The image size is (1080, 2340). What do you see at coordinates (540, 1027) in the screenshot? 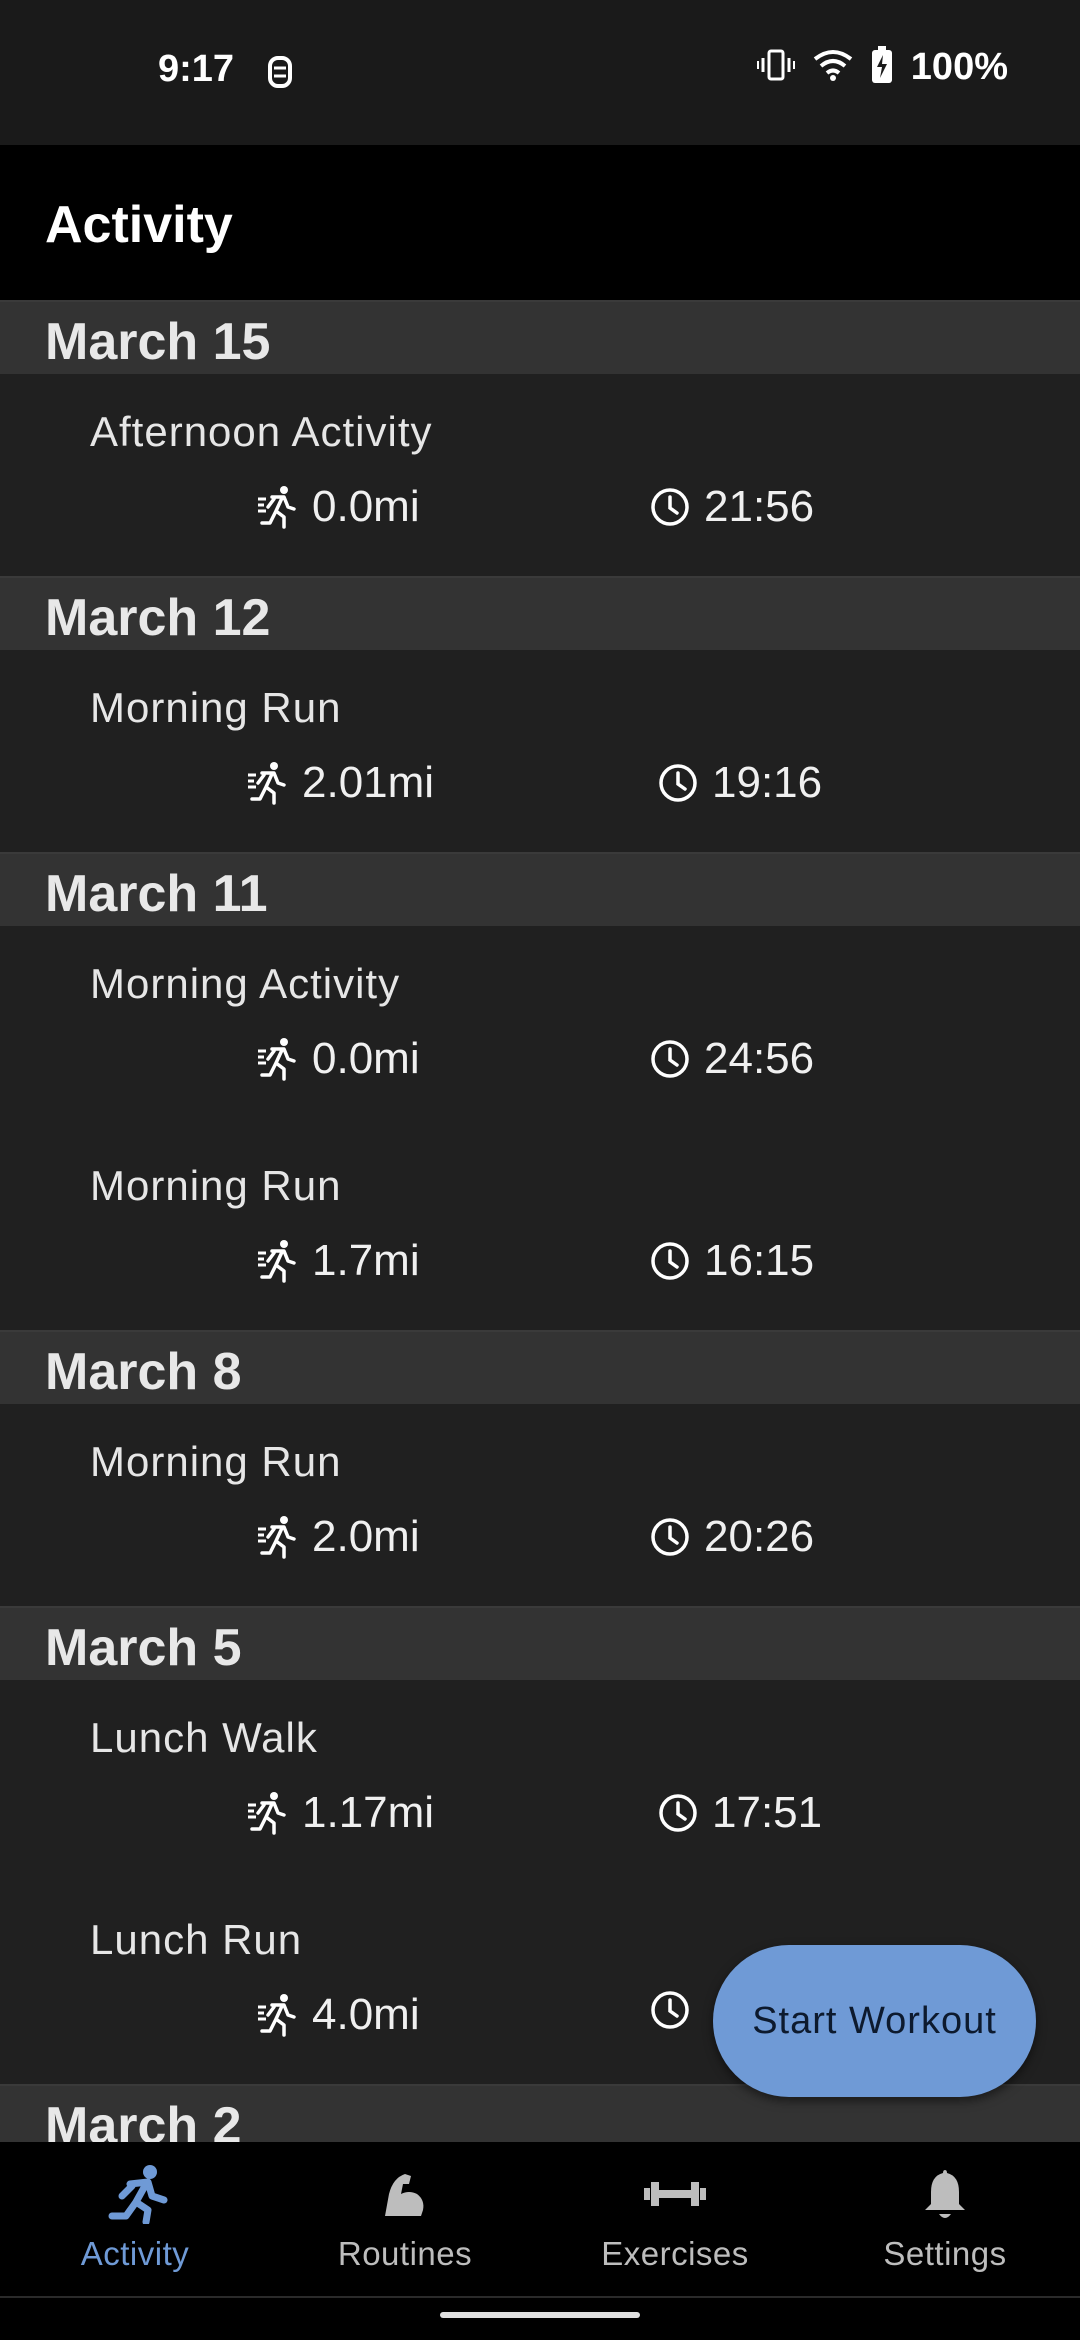
I see `activity-item: Morning Activity 0.0mi 24:56` at bounding box center [540, 1027].